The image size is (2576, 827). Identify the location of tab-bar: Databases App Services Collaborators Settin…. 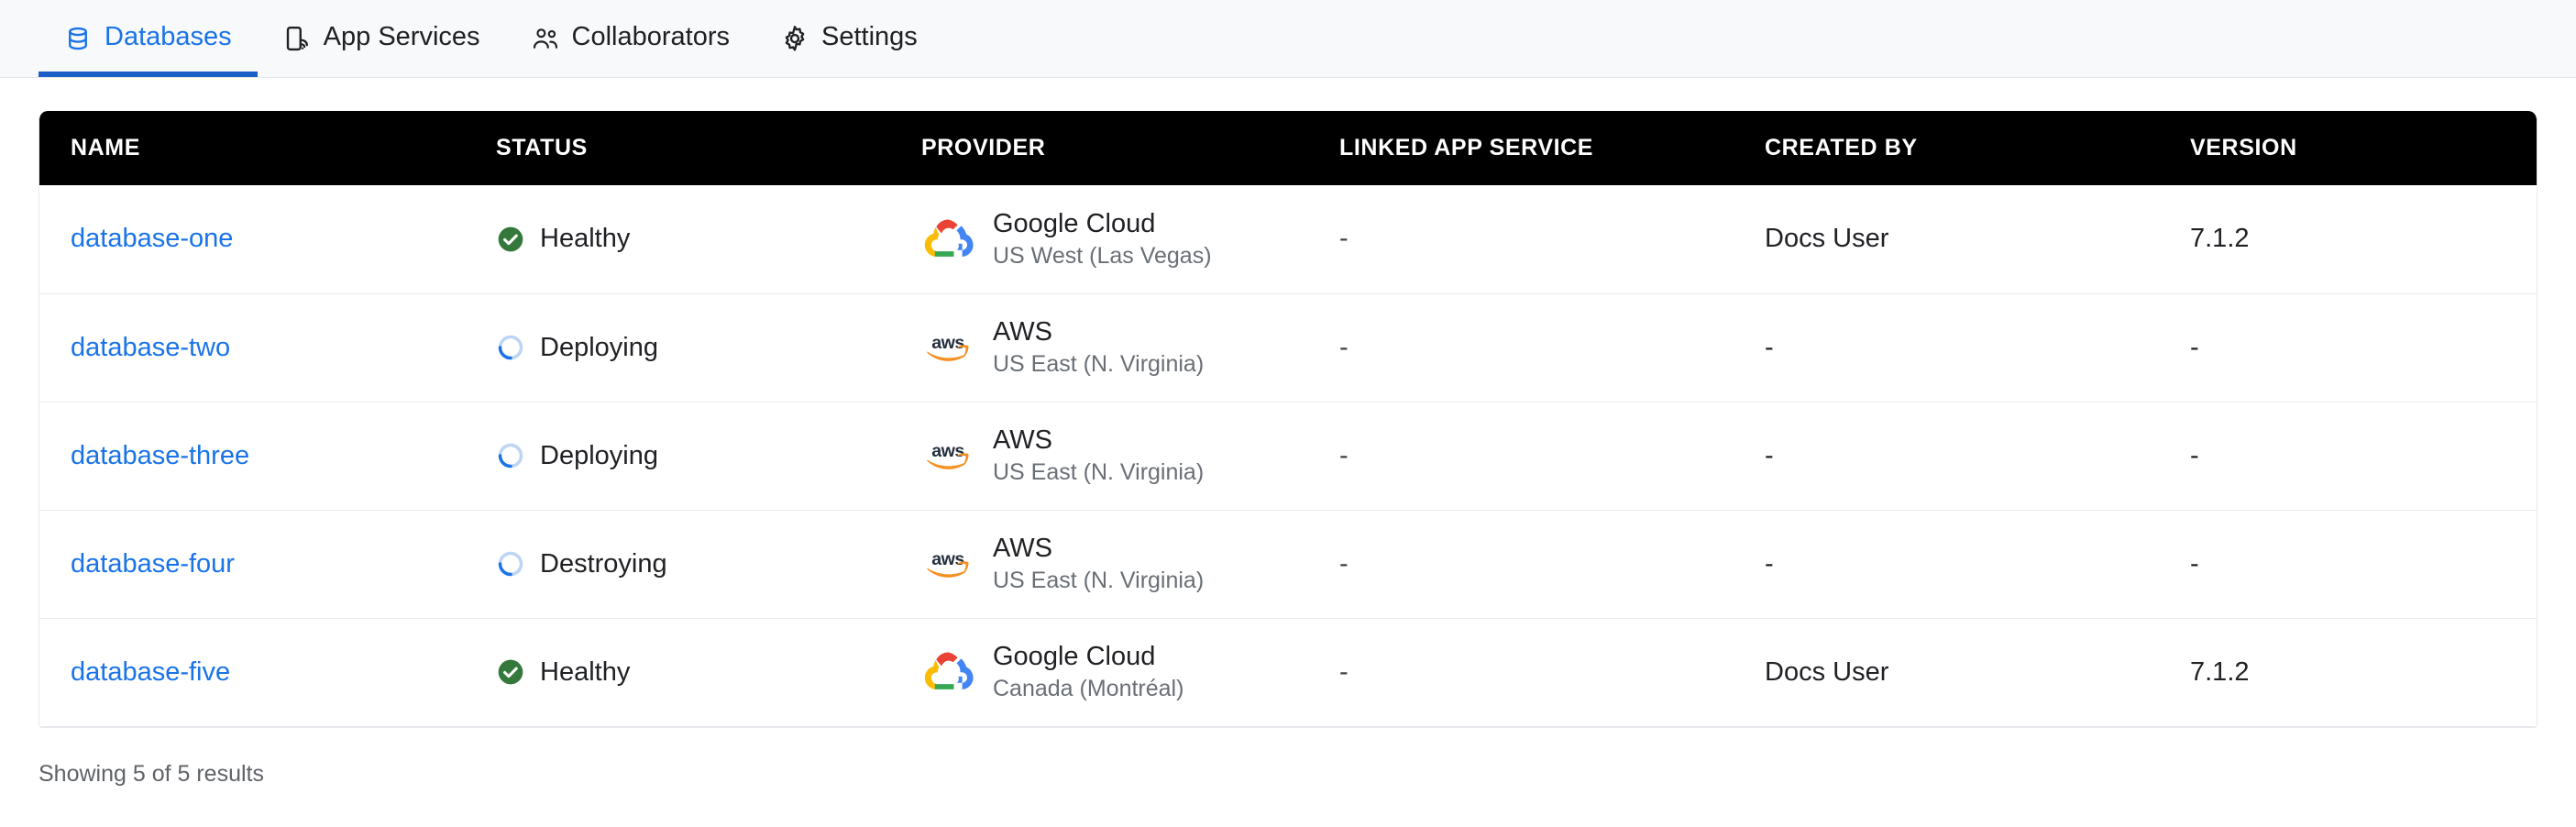
(1288, 39).